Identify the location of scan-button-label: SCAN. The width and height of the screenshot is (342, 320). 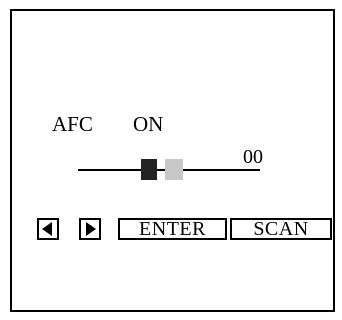
(281, 229).